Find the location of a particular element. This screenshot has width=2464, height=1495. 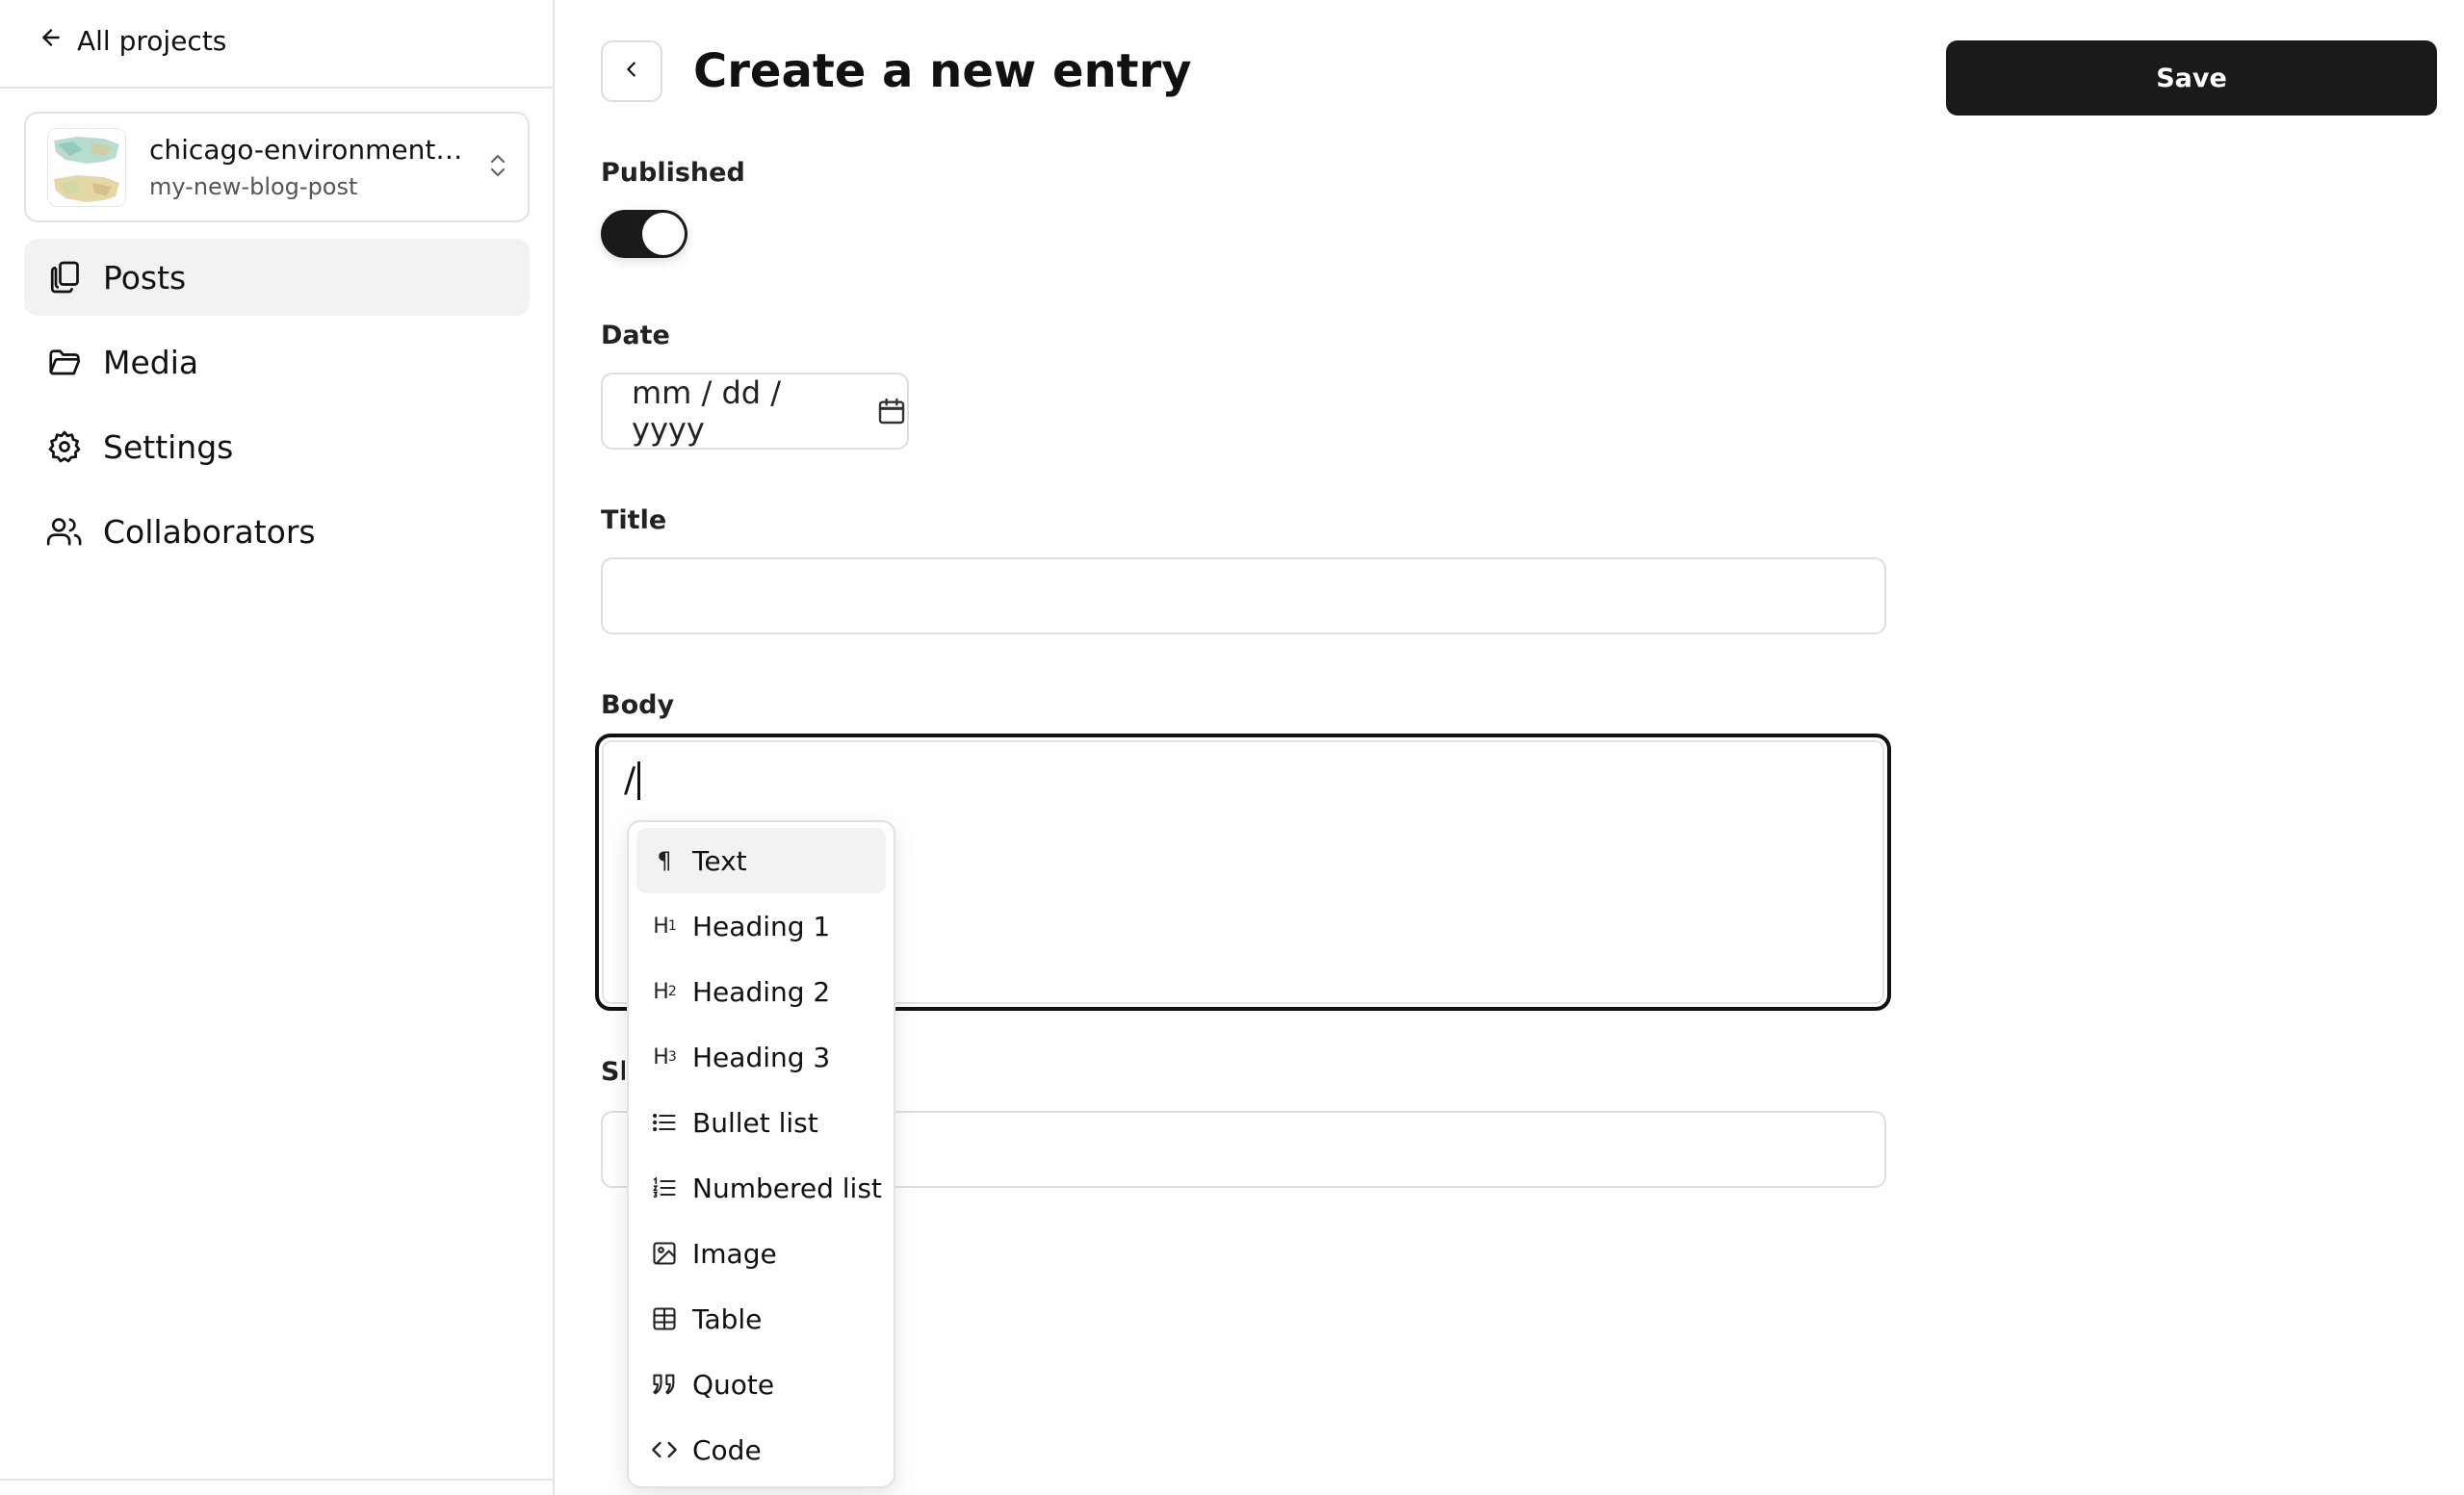

menu-item-numbered-list: Numbered list is located at coordinates (761, 1188).